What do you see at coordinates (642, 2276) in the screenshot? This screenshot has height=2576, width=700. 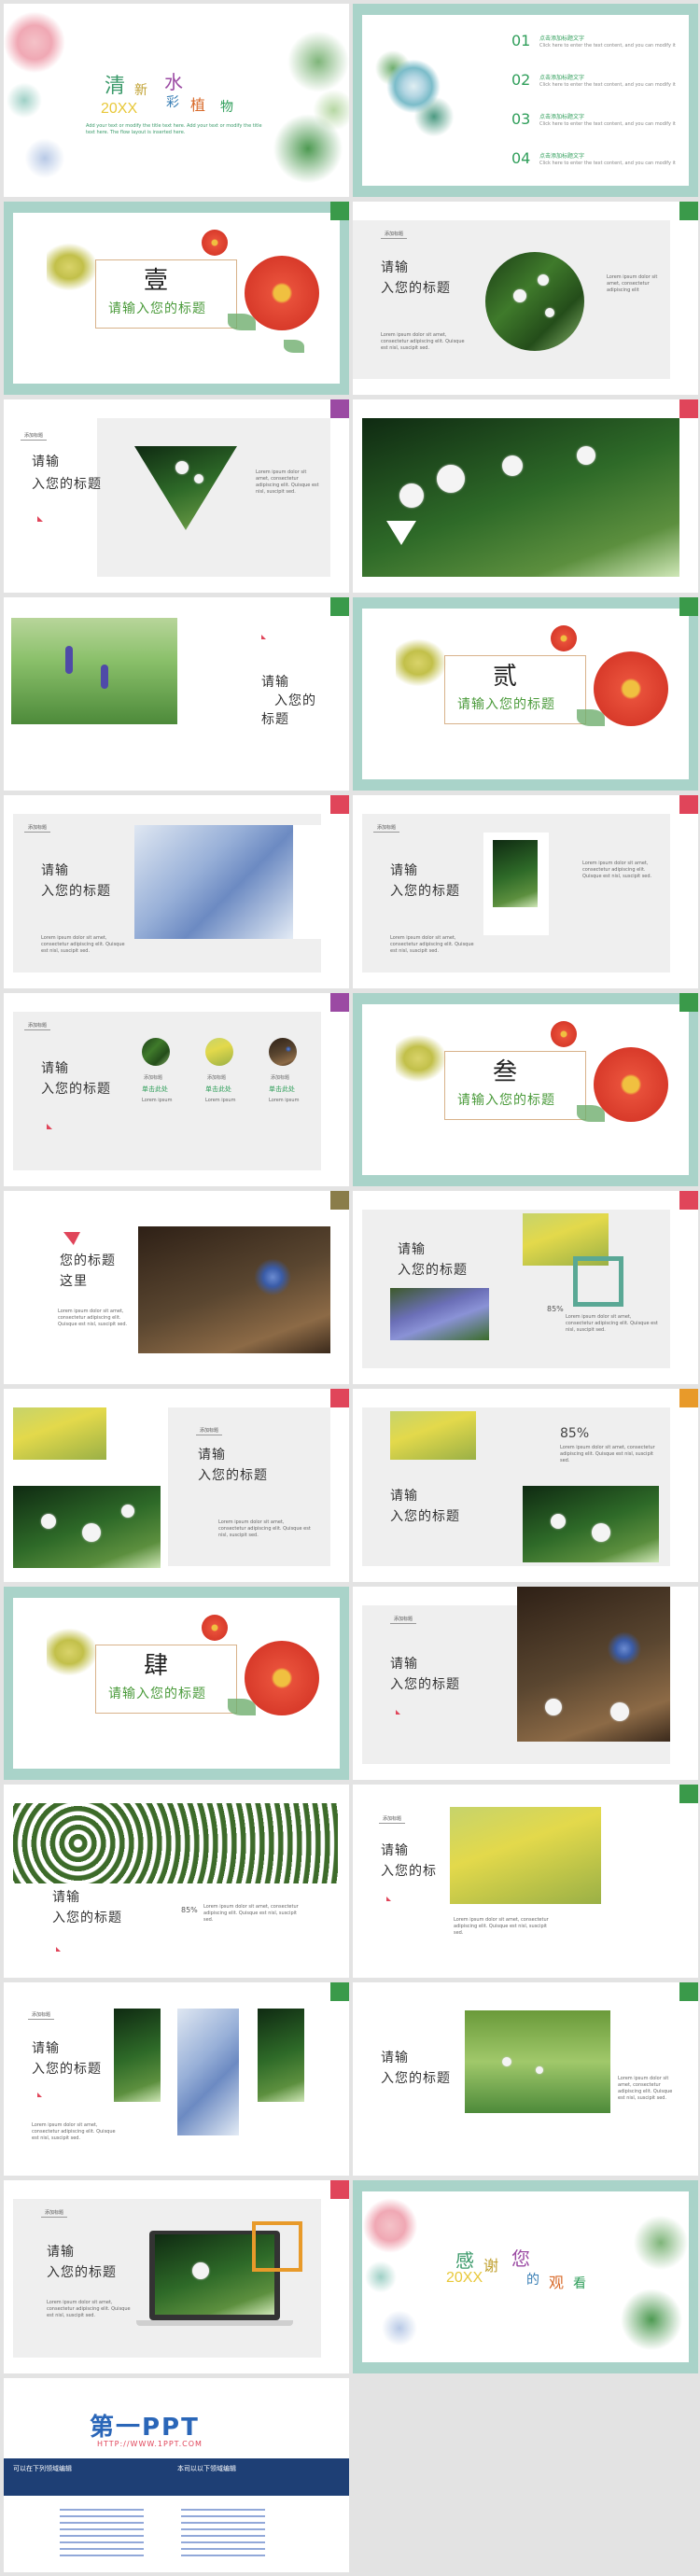 I see `watercolor-leaves-right` at bounding box center [642, 2276].